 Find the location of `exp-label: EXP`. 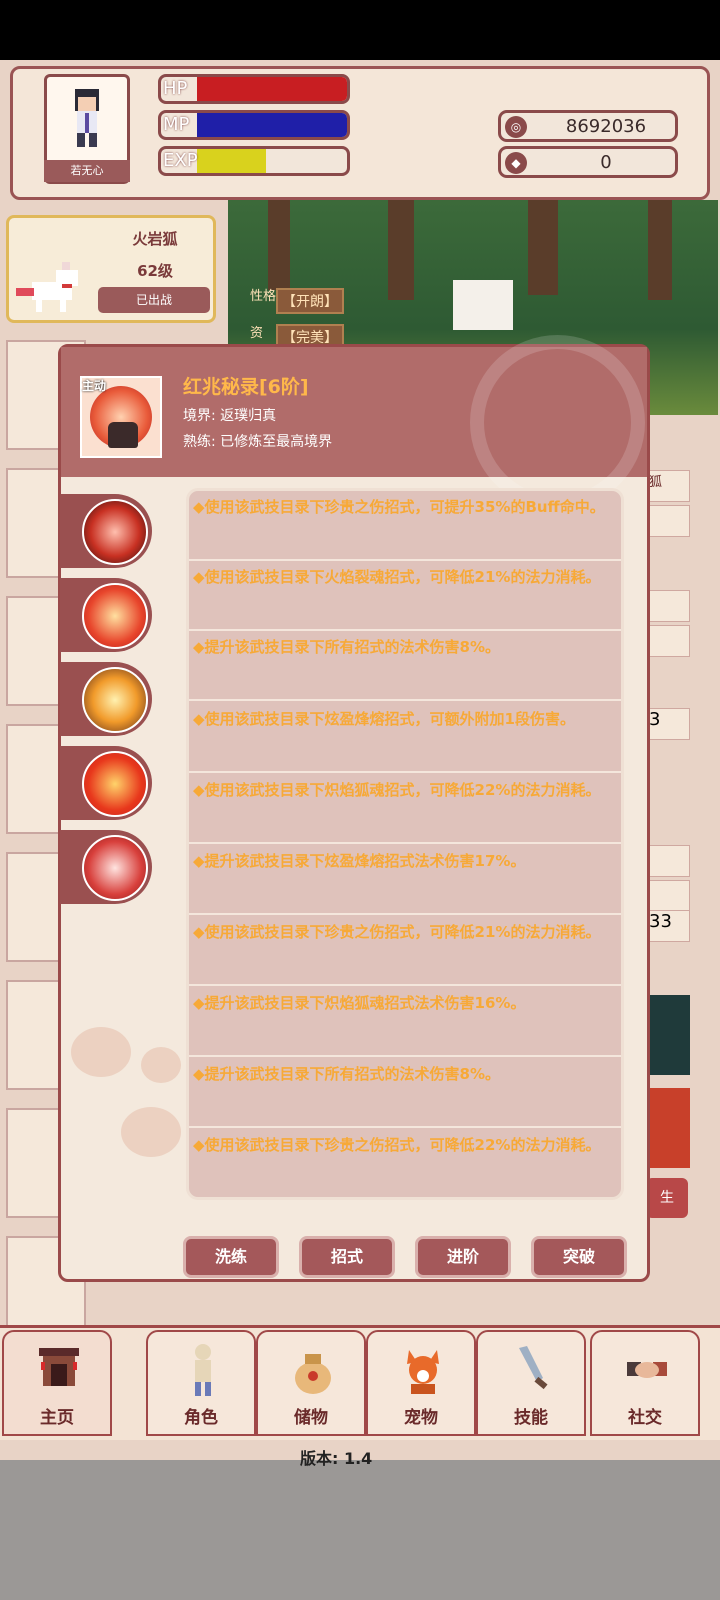

exp-label: EXP is located at coordinates (180, 160).